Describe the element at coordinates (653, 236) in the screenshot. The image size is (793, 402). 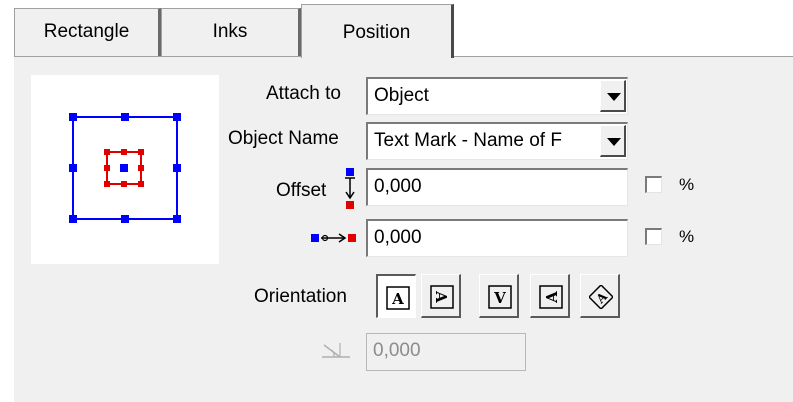
I see `horizontal-offset-percent-checkbox` at that location.